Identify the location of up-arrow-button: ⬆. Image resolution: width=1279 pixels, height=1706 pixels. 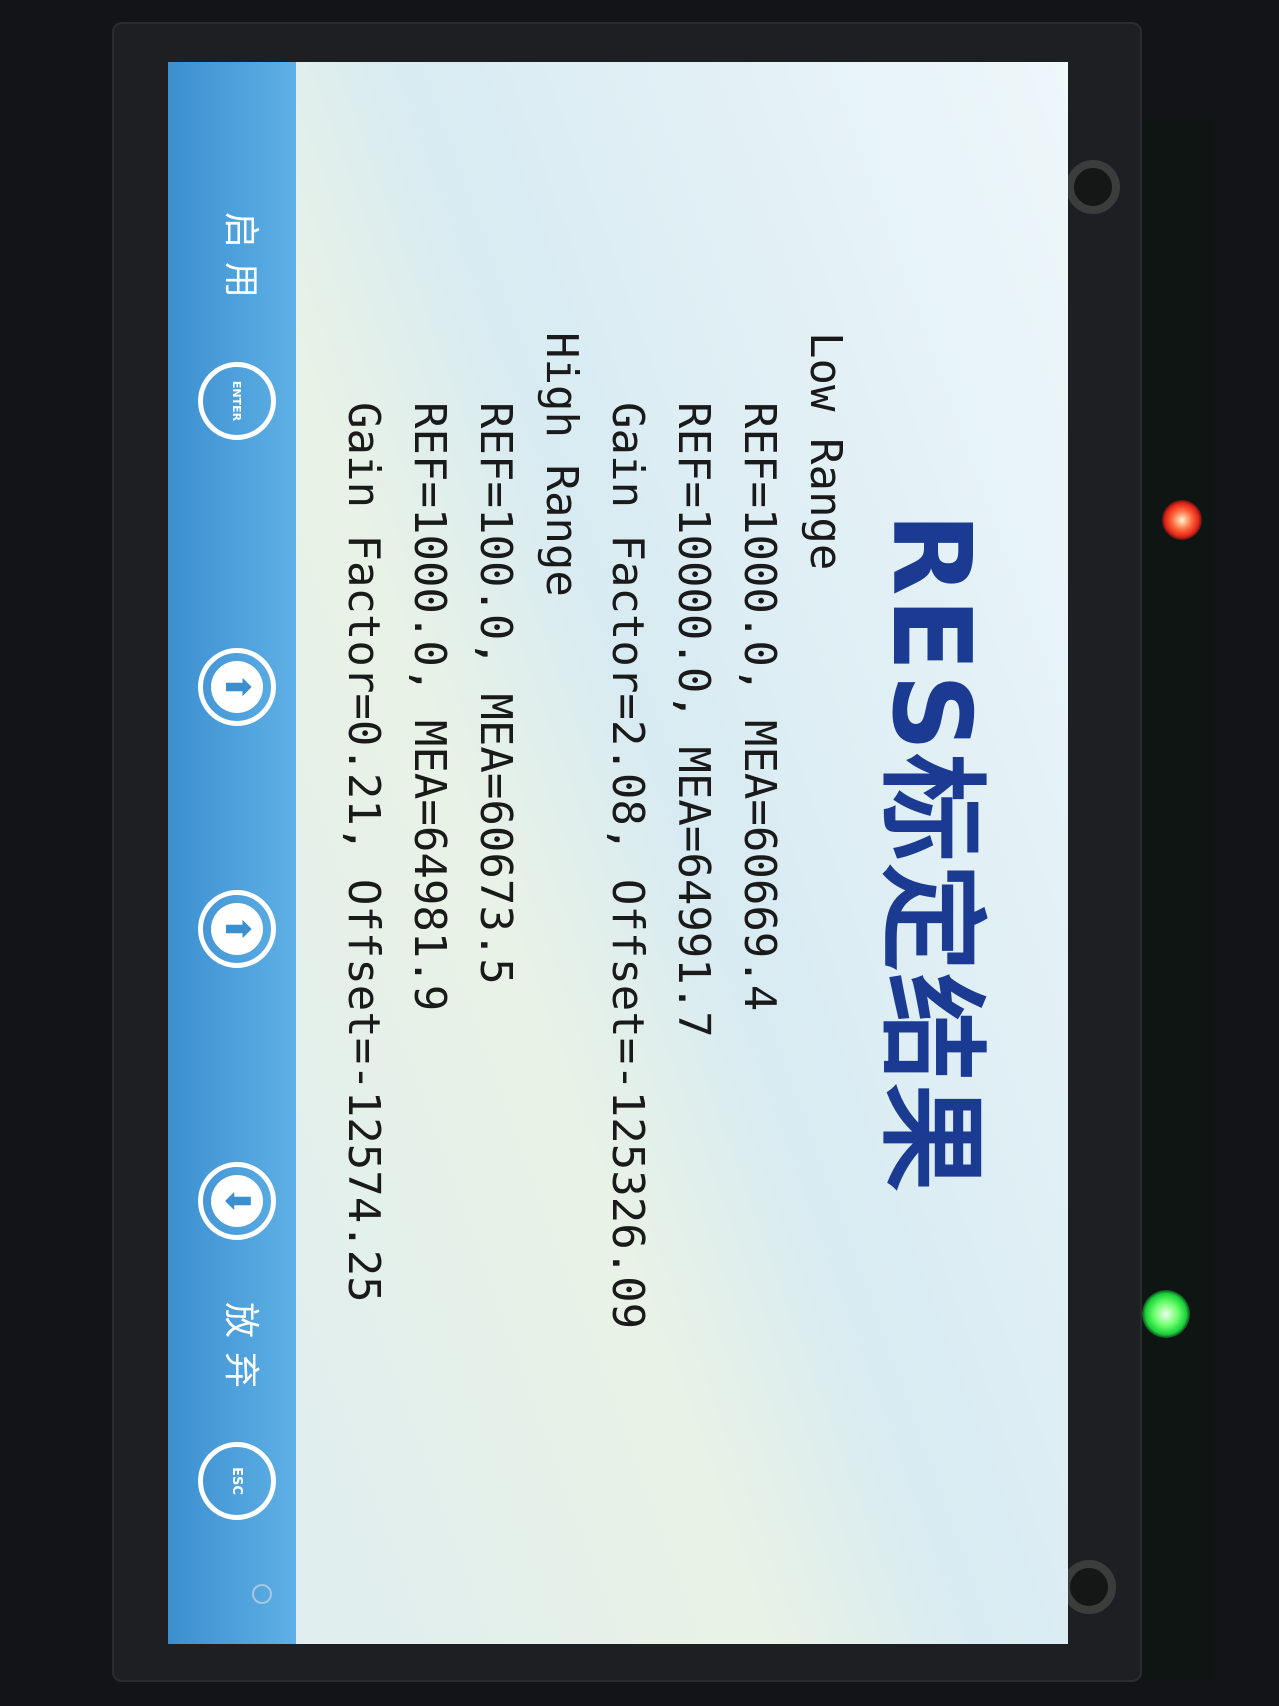
(237, 929).